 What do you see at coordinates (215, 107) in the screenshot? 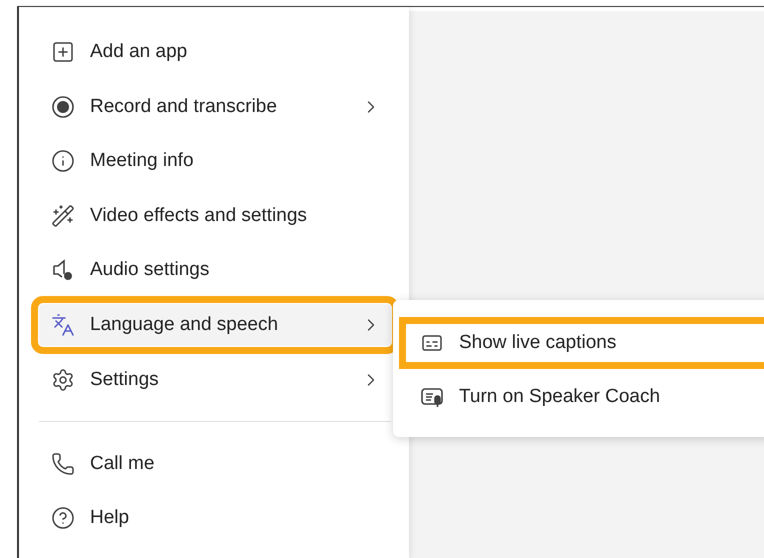
I see `menu-item: Record and transcribe` at bounding box center [215, 107].